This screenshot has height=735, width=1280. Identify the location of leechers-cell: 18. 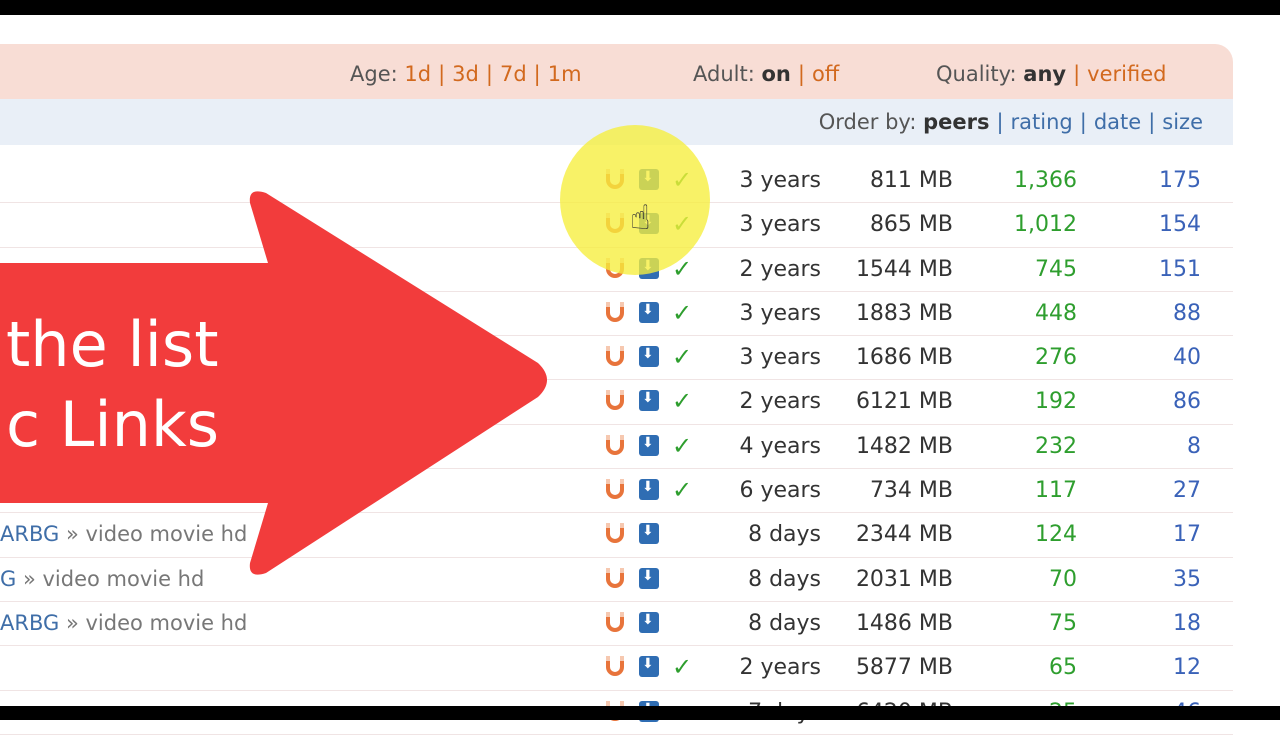
(1187, 623).